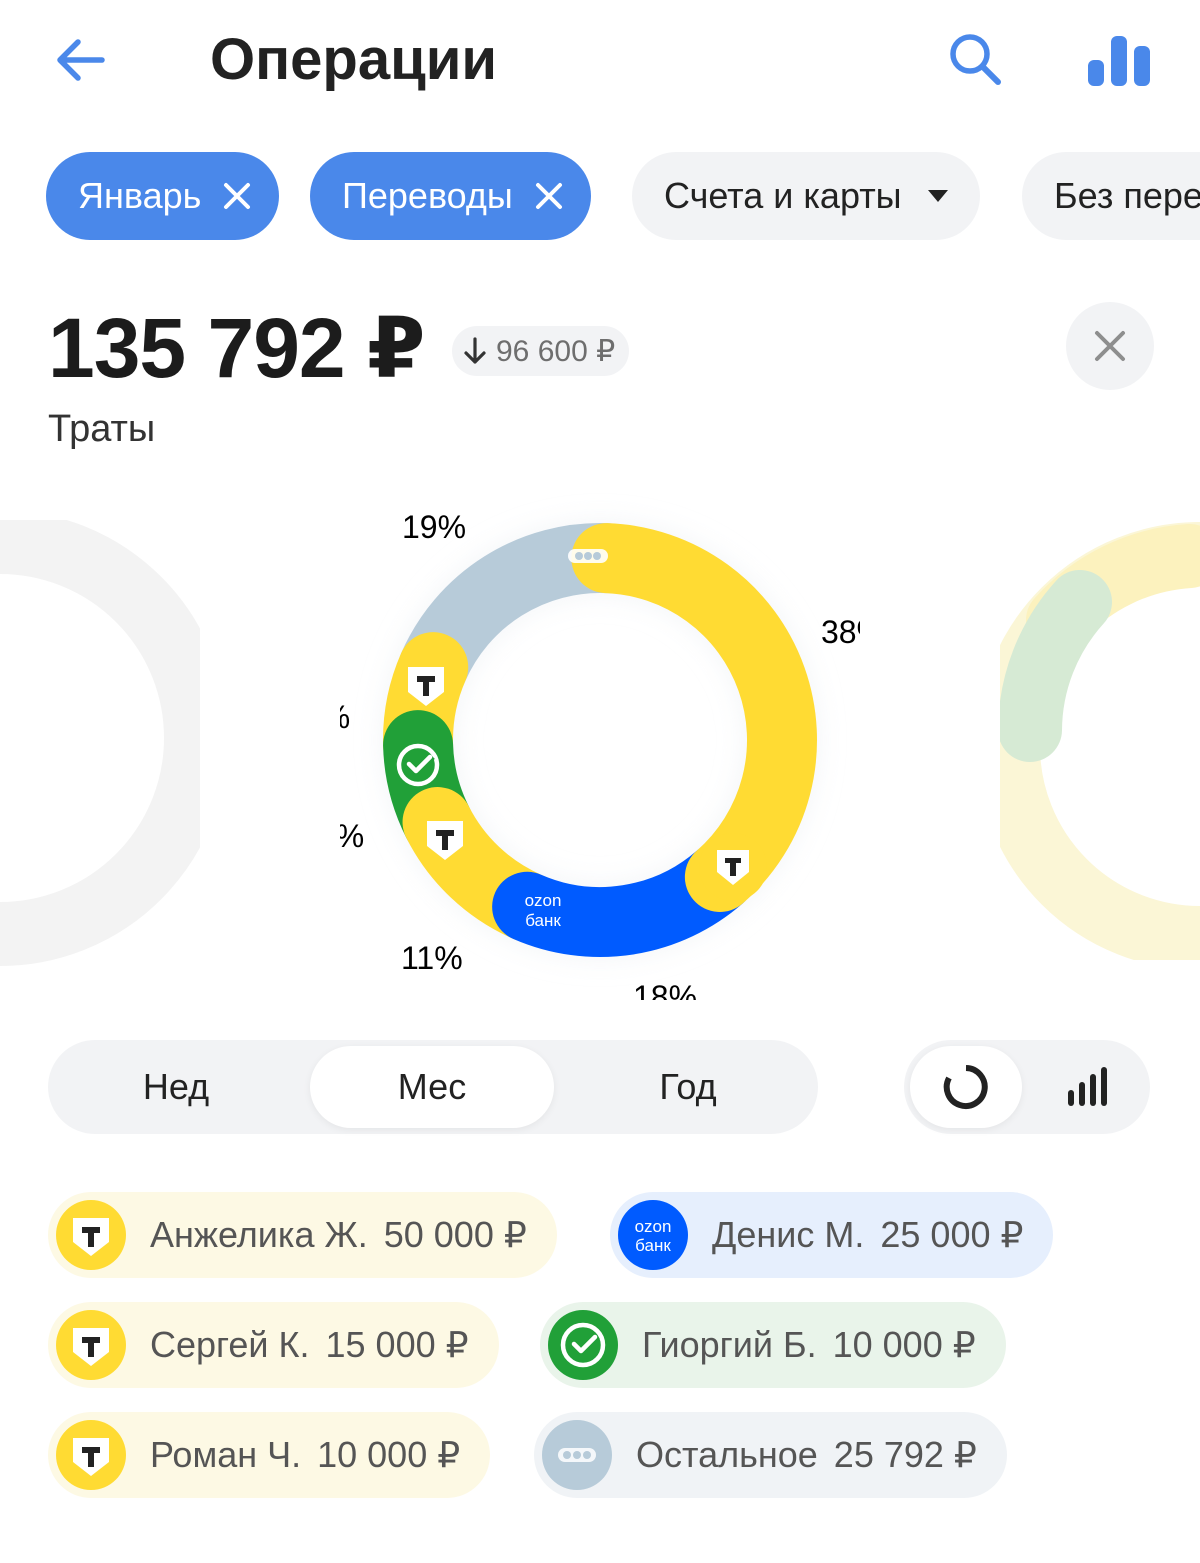 The width and height of the screenshot is (1200, 1563). I want to click on legend-name: Гиоргий Б., so click(729, 1344).